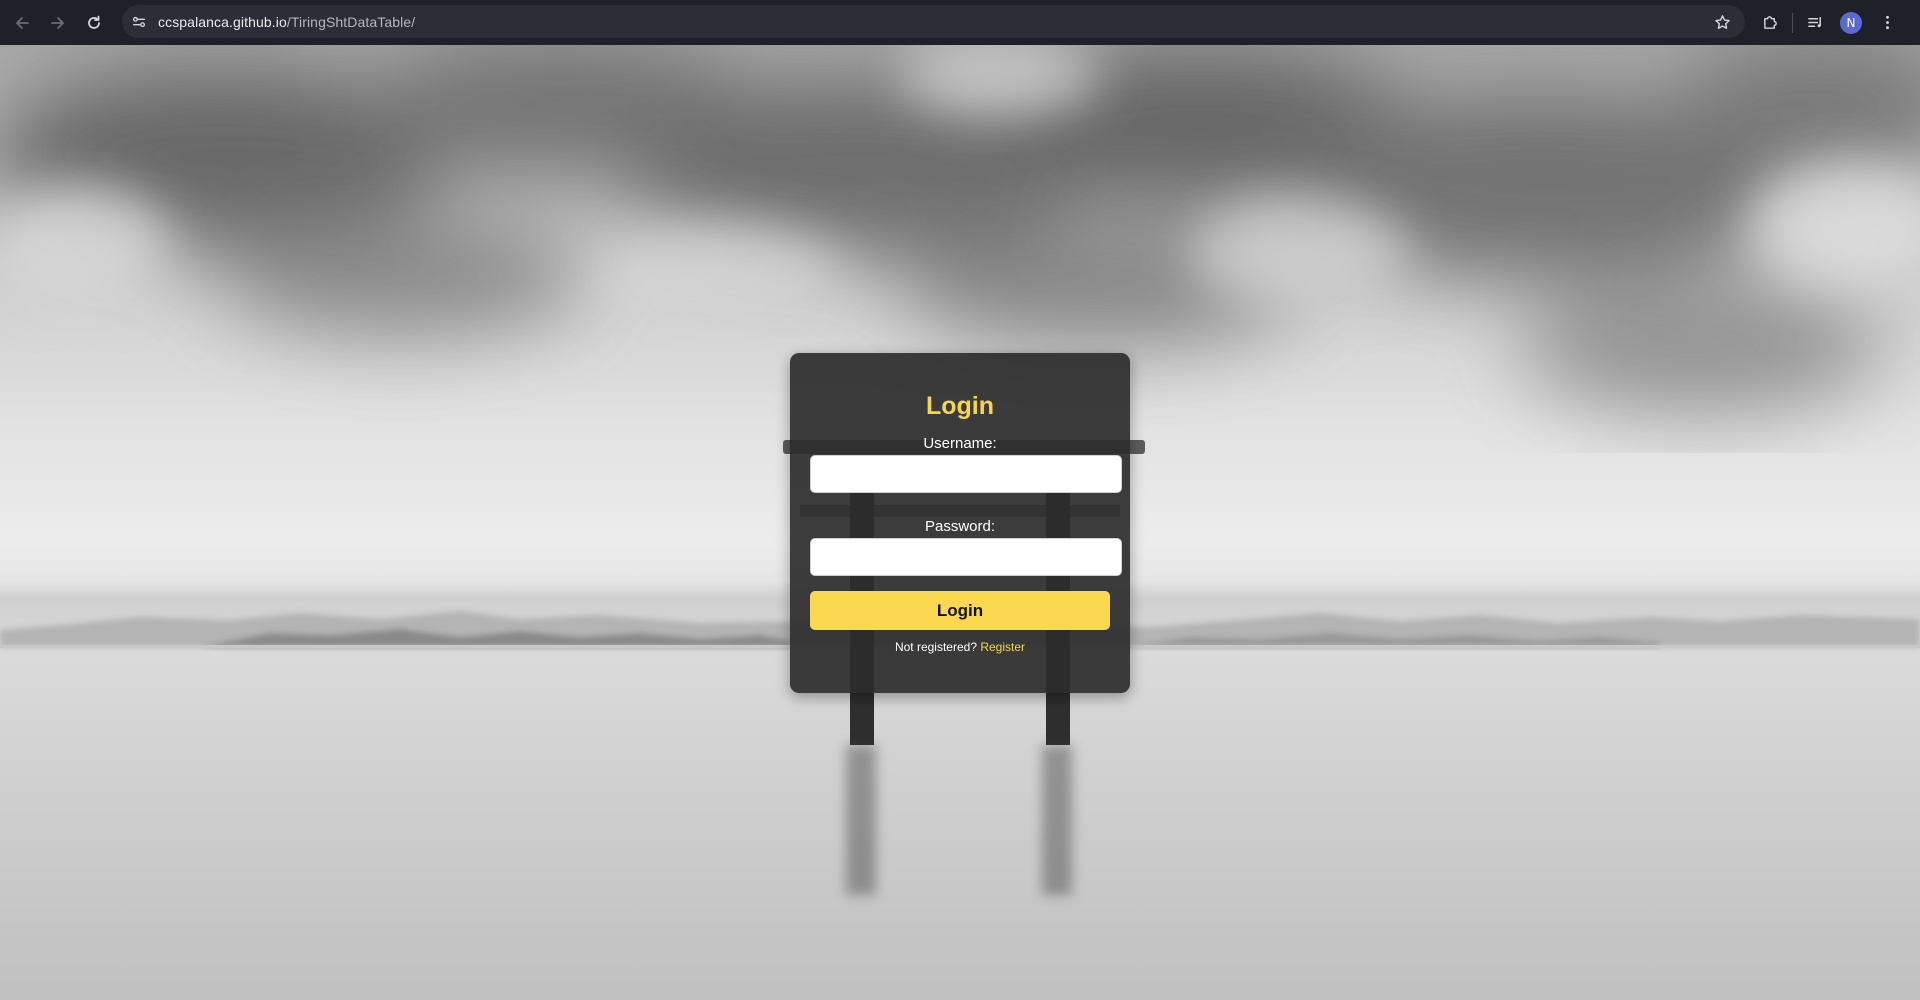 Image resolution: width=1920 pixels, height=1000 pixels. I want to click on toolbar-separator, so click(1792, 22).